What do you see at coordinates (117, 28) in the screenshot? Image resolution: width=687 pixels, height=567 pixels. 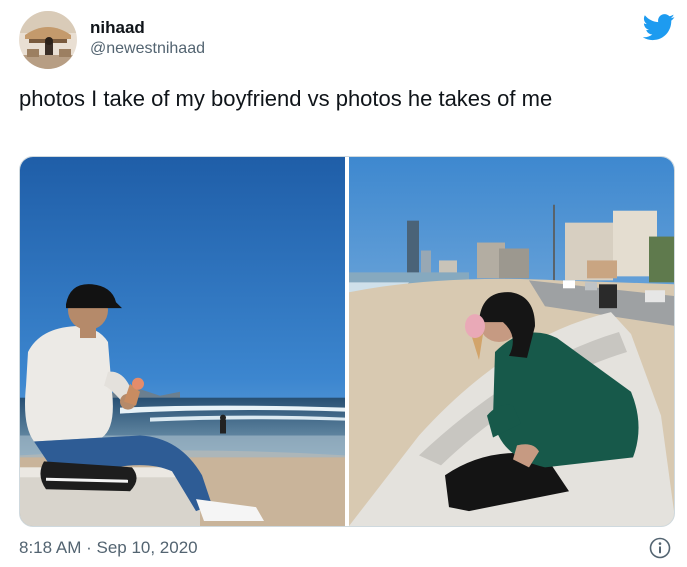 I see `author-name: nihaad` at bounding box center [117, 28].